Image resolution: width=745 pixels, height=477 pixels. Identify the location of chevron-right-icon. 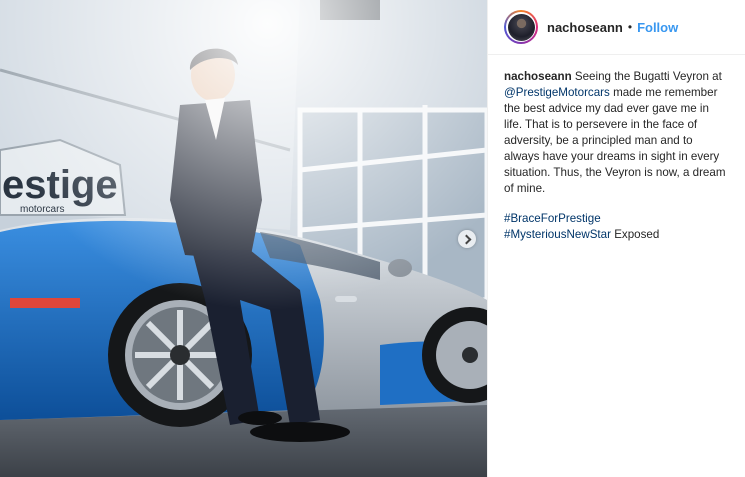
(466, 239).